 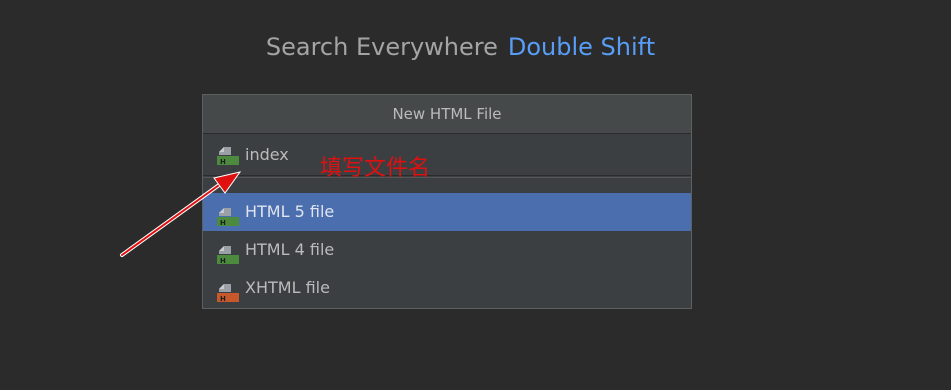 I want to click on hint-shortcut: Double Shift, so click(x=581, y=47).